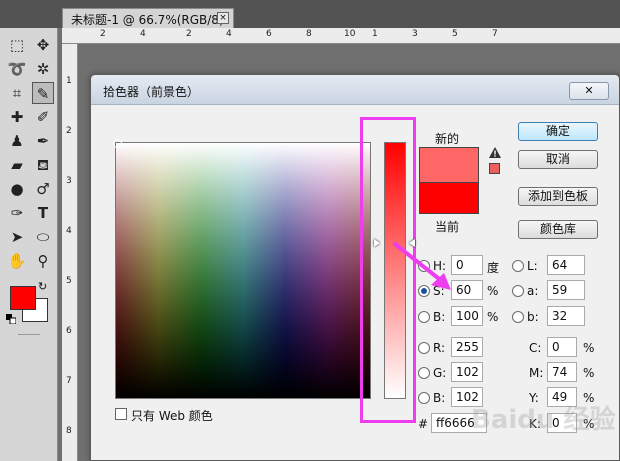 The image size is (620, 461). I want to click on gamut-warning-icon, so click(495, 152).